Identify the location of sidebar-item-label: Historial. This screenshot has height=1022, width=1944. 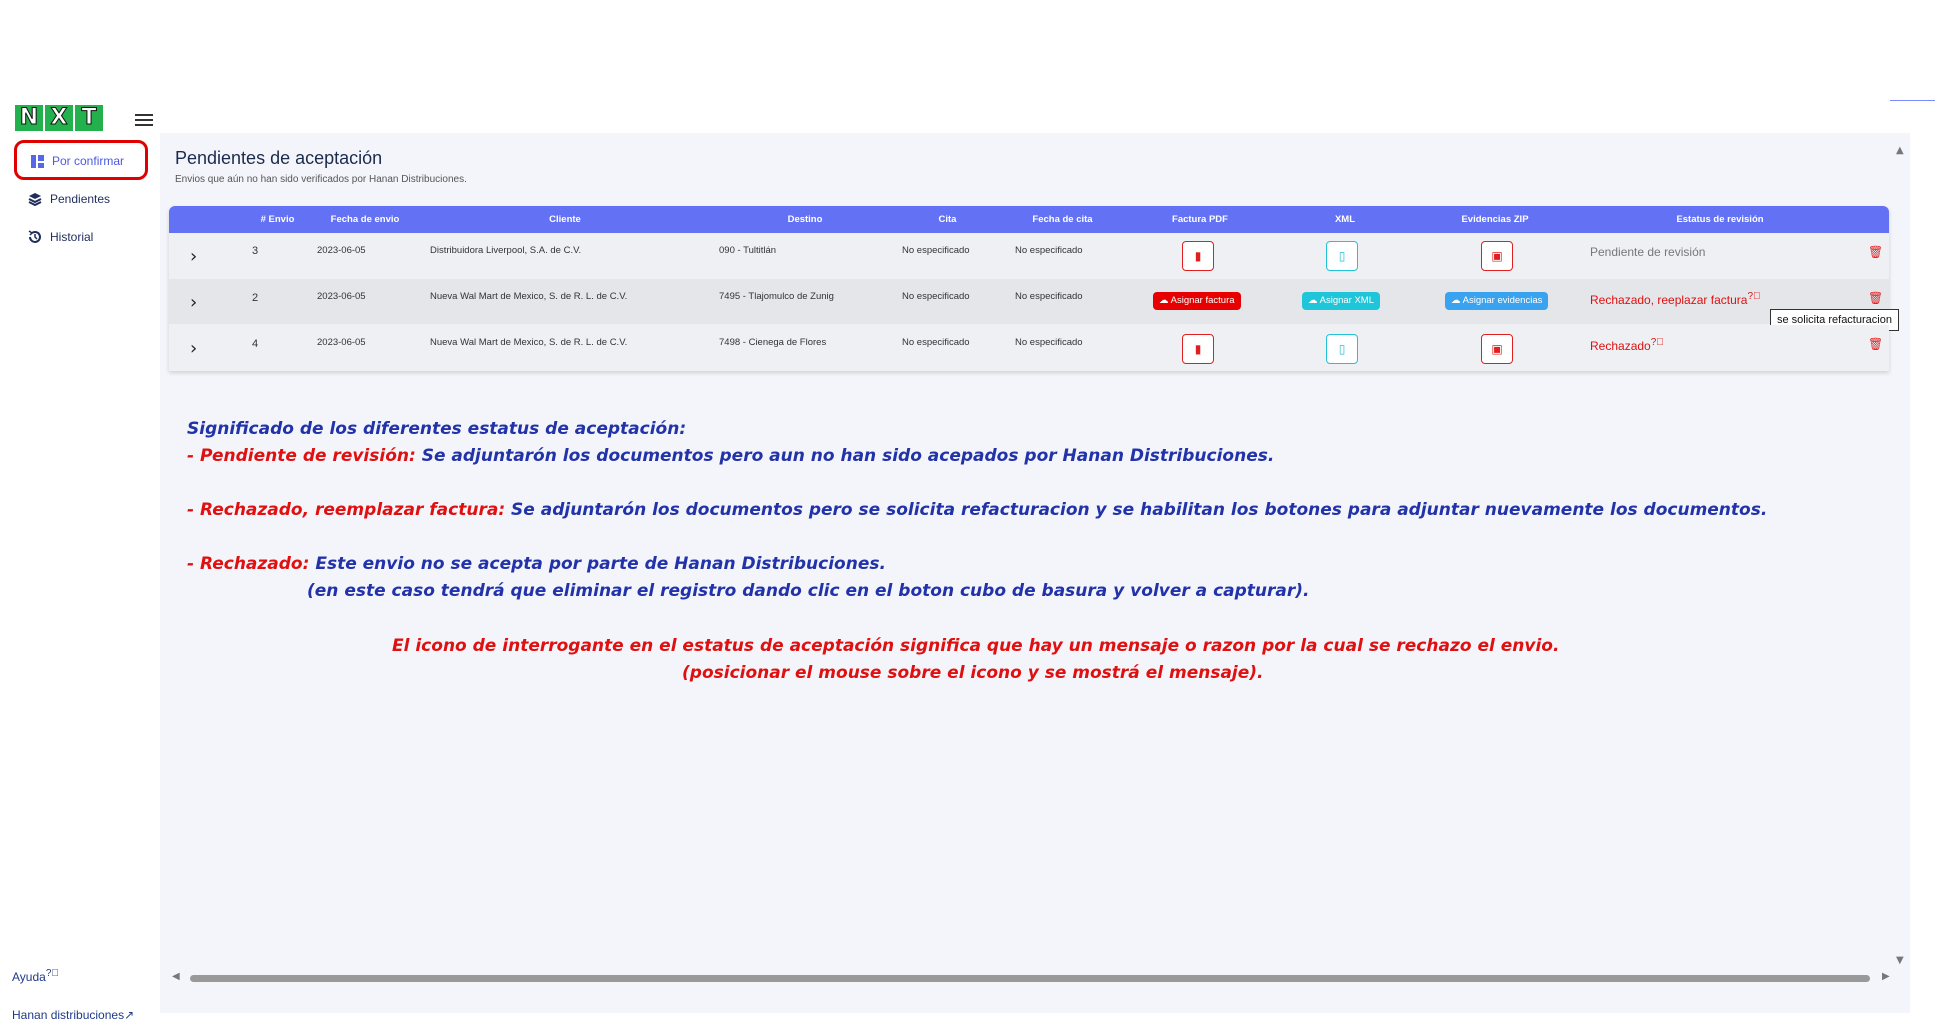
(72, 237).